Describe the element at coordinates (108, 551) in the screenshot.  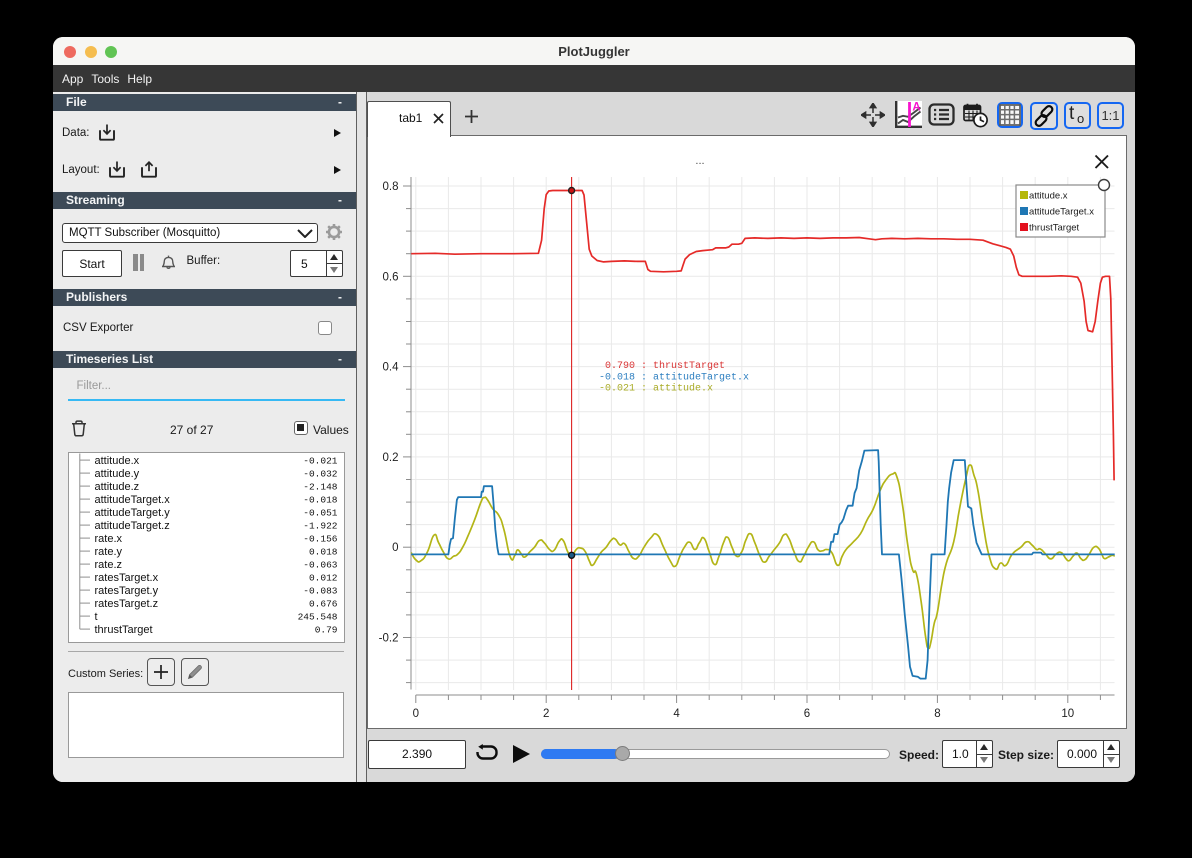
I see `svg-text: rate.y` at that location.